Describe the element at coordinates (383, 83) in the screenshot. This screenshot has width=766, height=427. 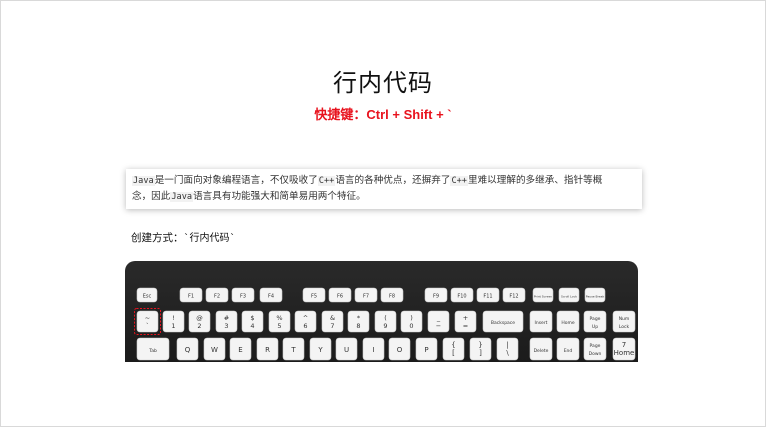
I see `slide-title: 行内代码` at that location.